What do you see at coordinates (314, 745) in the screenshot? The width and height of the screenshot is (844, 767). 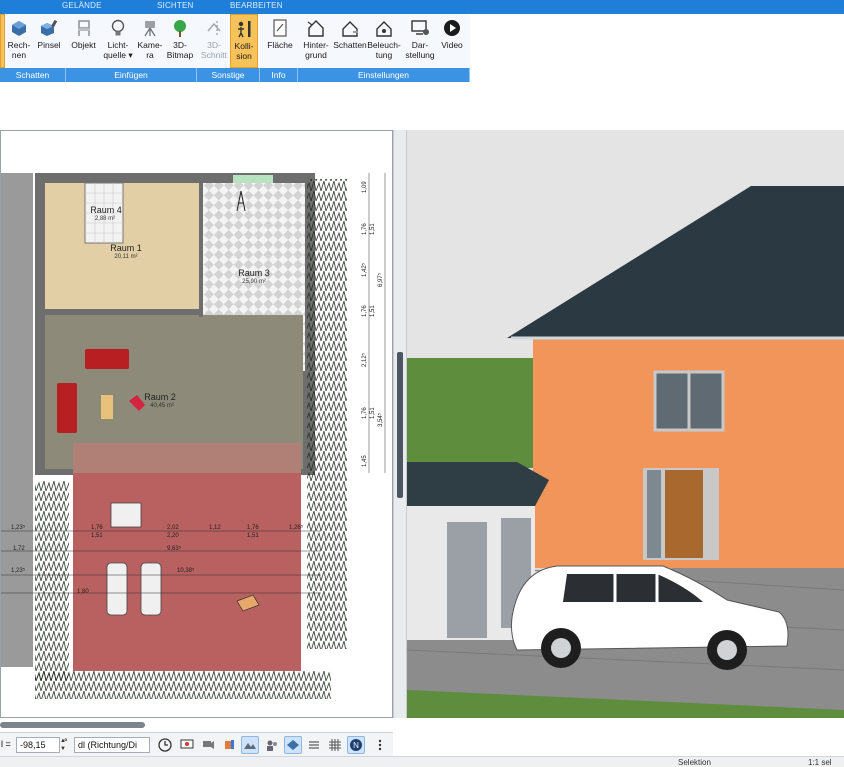 I see `sheet-stack-icon` at bounding box center [314, 745].